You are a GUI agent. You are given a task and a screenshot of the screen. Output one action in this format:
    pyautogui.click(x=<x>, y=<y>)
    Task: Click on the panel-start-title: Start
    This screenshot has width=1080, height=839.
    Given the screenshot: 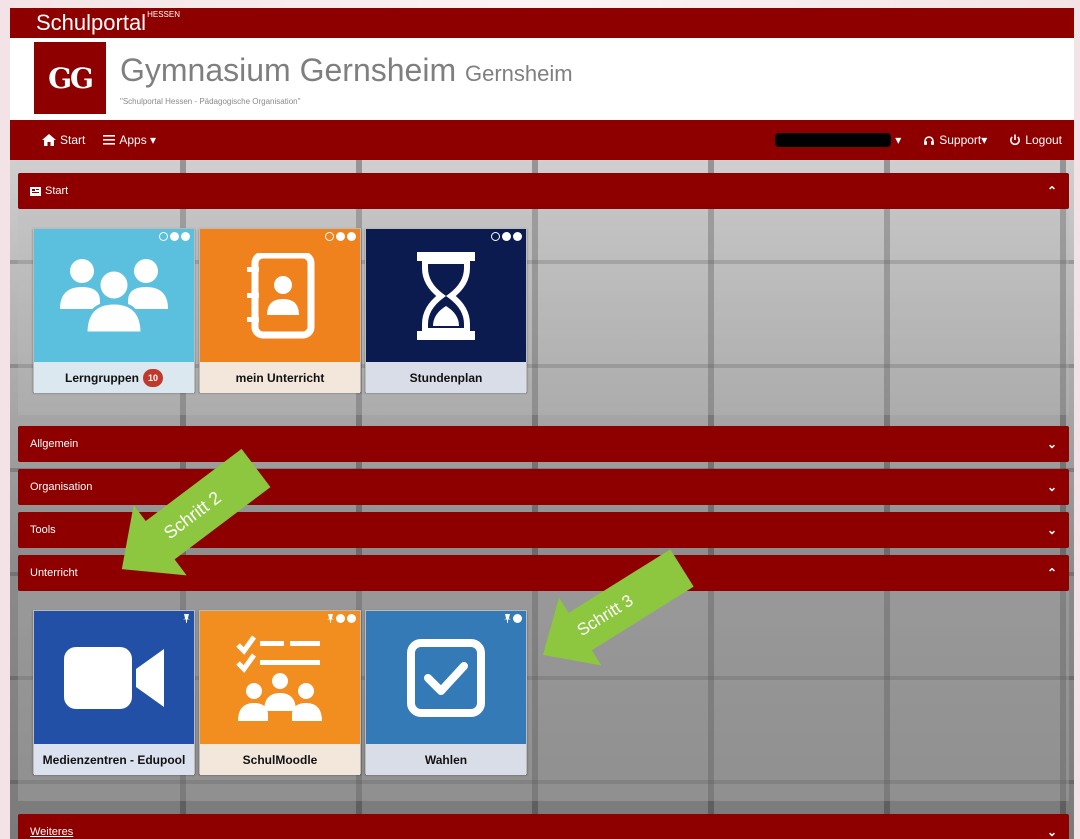 What is the action you would take?
    pyautogui.click(x=57, y=191)
    